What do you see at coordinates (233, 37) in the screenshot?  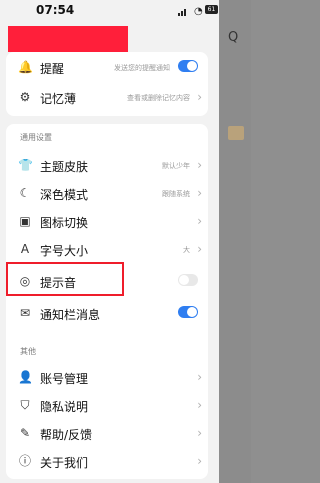 I see `search-icon: Q` at bounding box center [233, 37].